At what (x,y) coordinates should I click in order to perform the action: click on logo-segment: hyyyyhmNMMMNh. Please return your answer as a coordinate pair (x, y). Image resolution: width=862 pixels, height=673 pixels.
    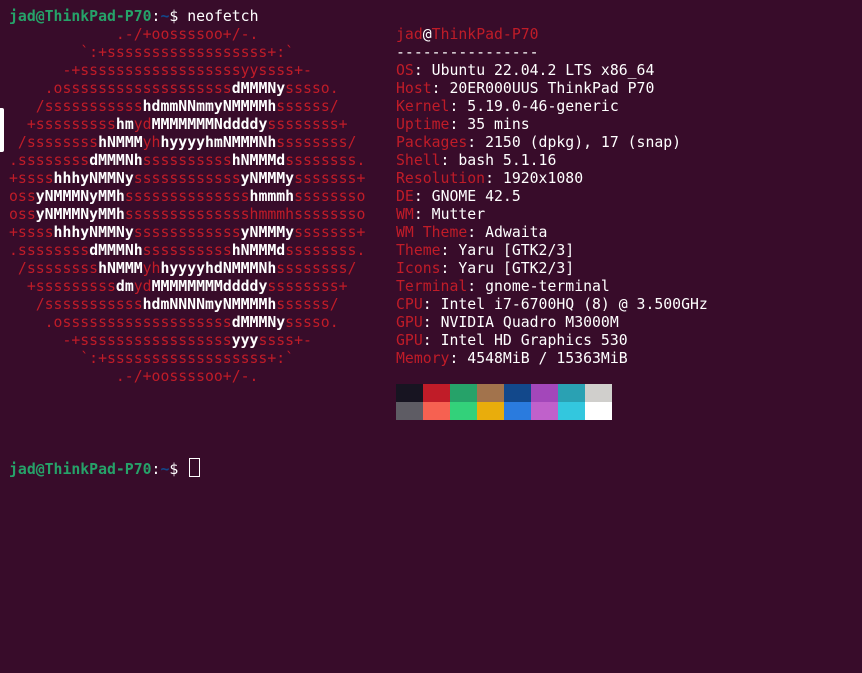
    Looking at the image, I should click on (218, 142).